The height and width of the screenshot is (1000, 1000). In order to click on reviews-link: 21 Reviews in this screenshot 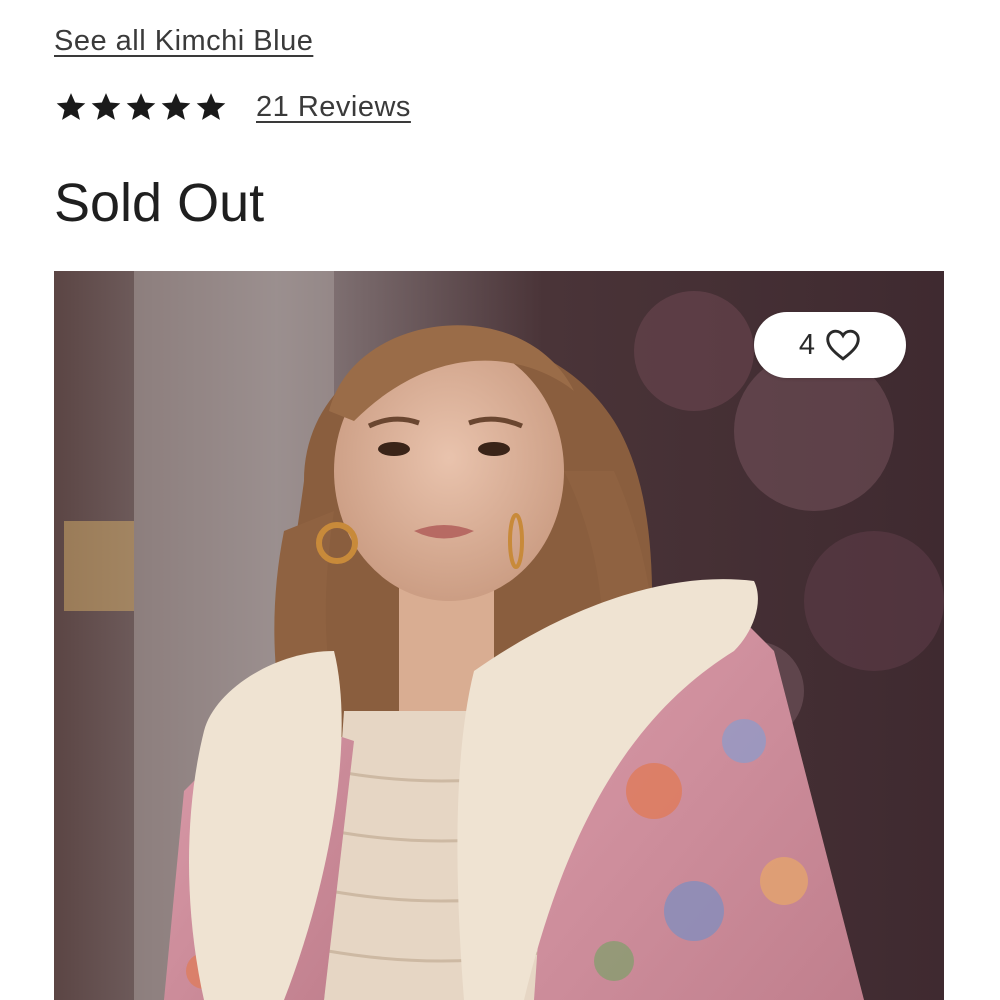, I will do `click(333, 107)`.